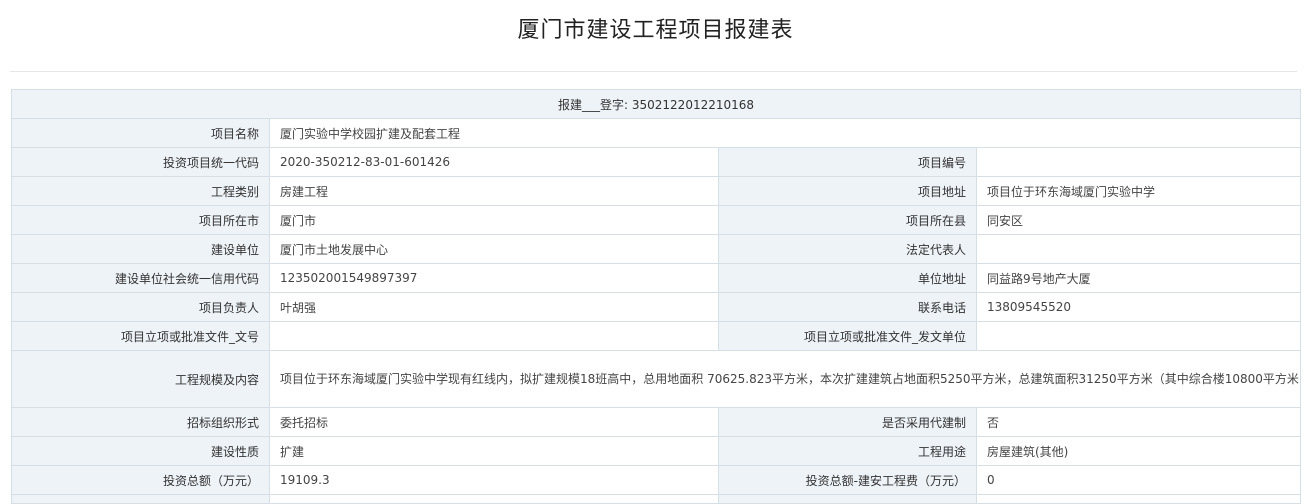 The height and width of the screenshot is (504, 1311). I want to click on registration-number: 3502122012210168, so click(693, 104).